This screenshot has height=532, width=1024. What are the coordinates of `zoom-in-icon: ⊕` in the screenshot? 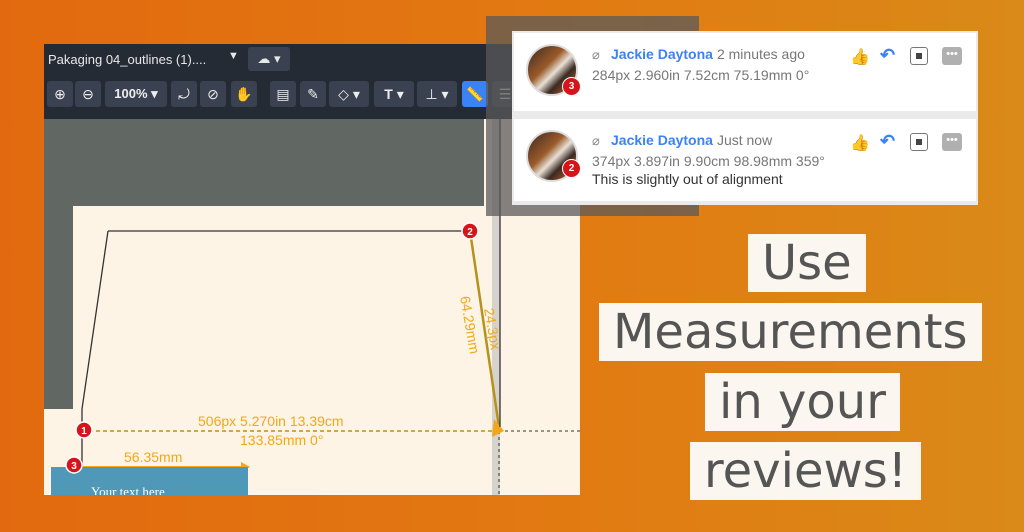 It's located at (60, 94).